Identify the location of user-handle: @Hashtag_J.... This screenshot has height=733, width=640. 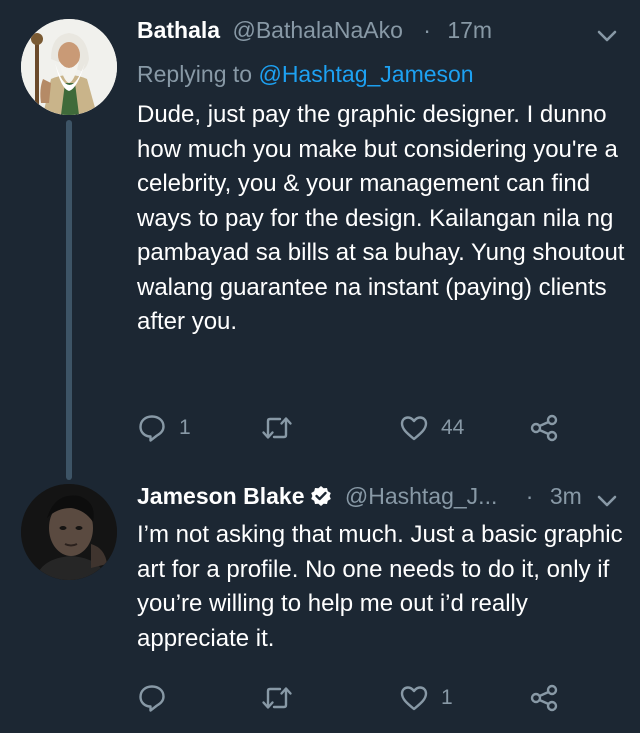
(421, 496).